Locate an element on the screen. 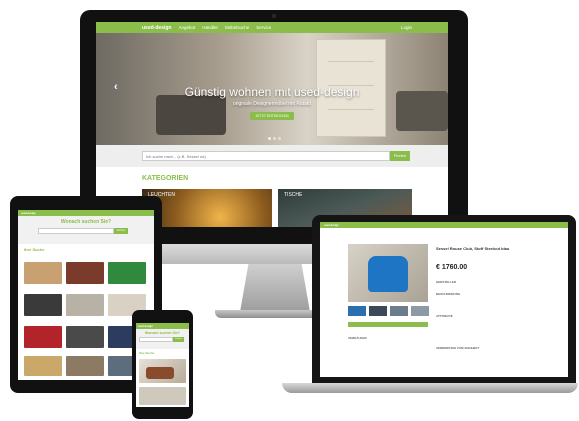 This screenshot has height=421, width=579. phone-product-thumb is located at coordinates (162, 396).